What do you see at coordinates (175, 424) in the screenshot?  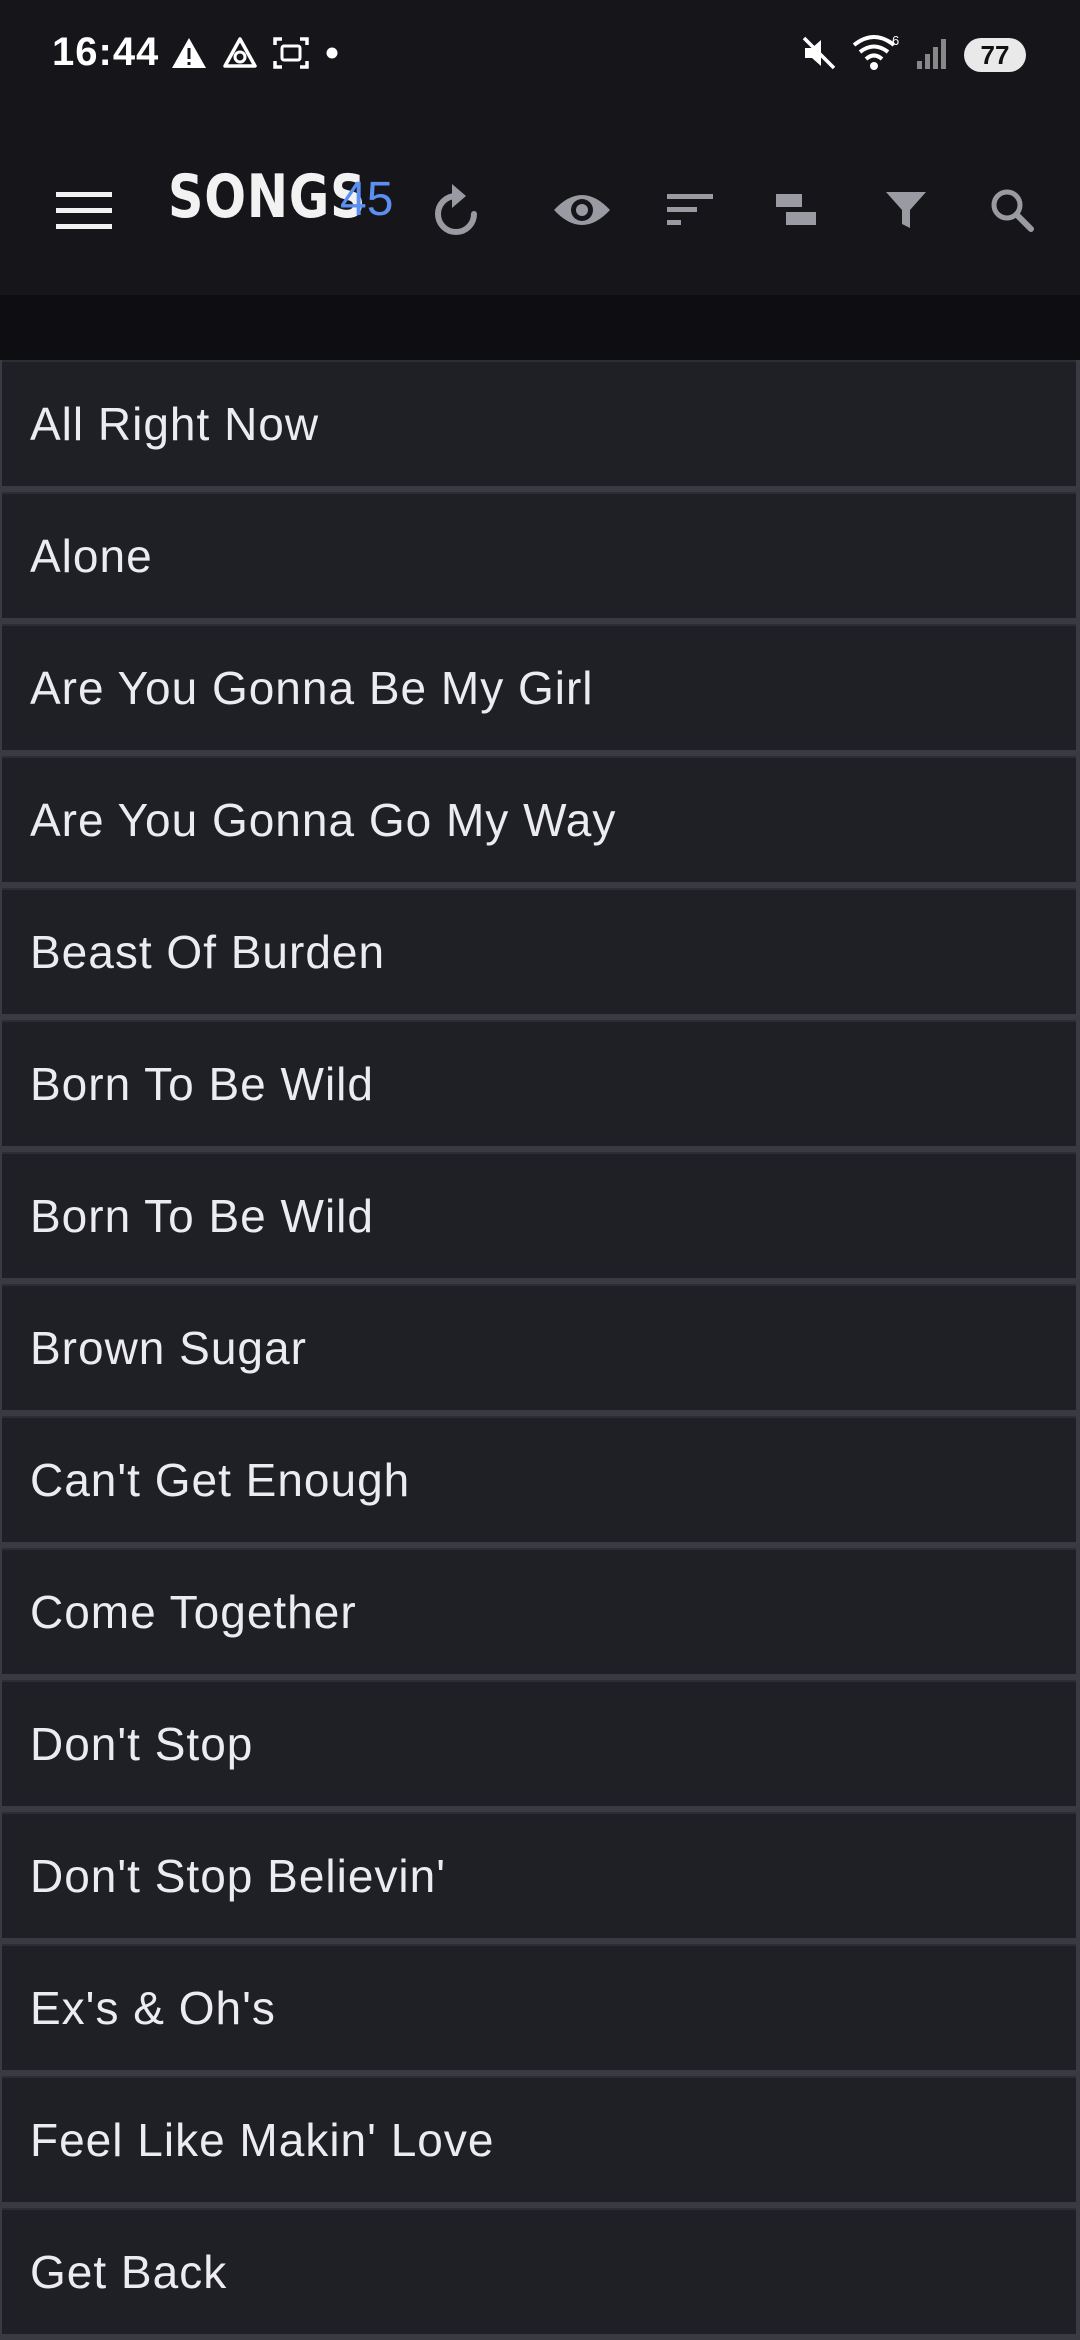 I see `song-title: All Right Now` at bounding box center [175, 424].